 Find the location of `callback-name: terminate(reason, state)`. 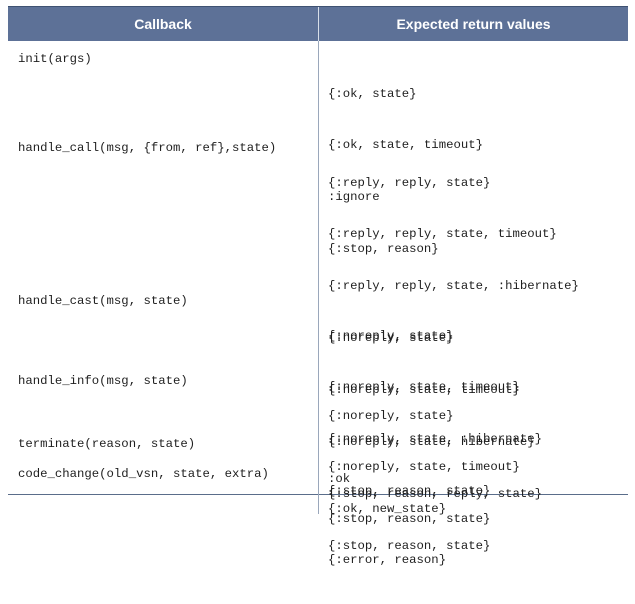

callback-name: terminate(reason, state) is located at coordinates (107, 444).